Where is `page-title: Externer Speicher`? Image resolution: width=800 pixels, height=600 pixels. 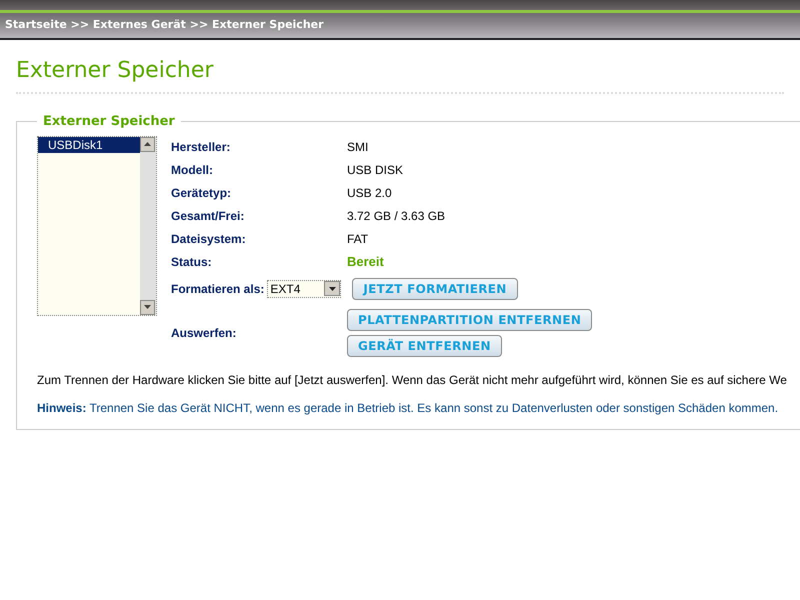 page-title: Externer Speicher is located at coordinates (115, 71).